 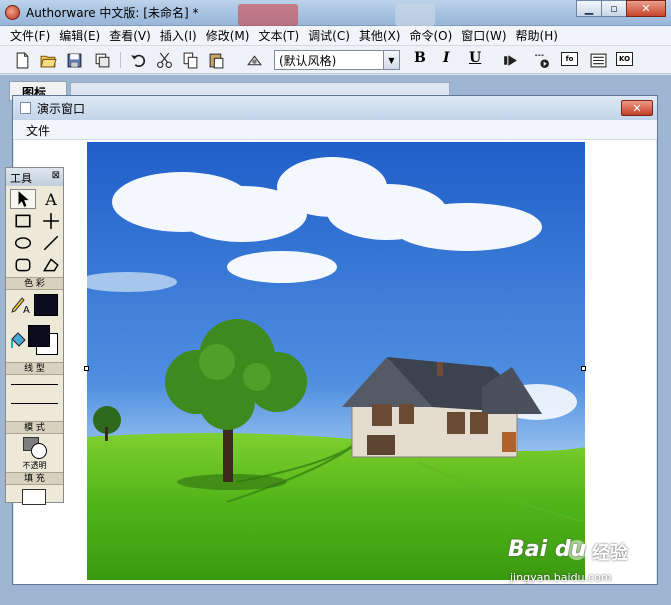 I want to click on diagonal-line-tool, so click(x=51, y=243).